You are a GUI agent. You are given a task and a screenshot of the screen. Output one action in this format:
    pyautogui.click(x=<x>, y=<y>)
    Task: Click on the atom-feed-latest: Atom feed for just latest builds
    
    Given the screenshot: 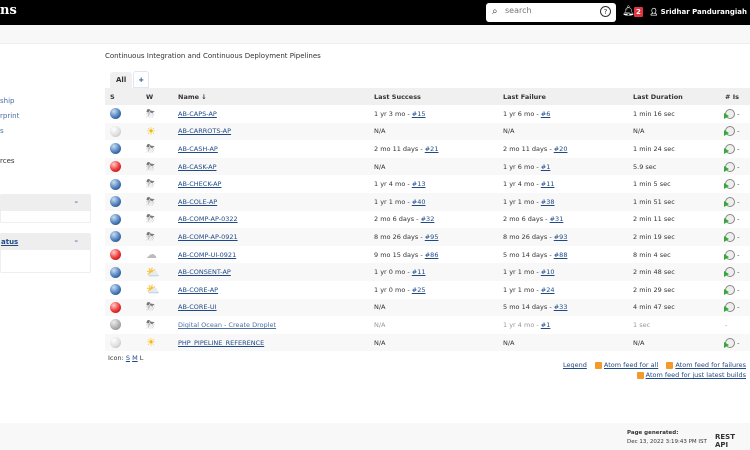 What is the action you would take?
    pyautogui.click(x=696, y=375)
    